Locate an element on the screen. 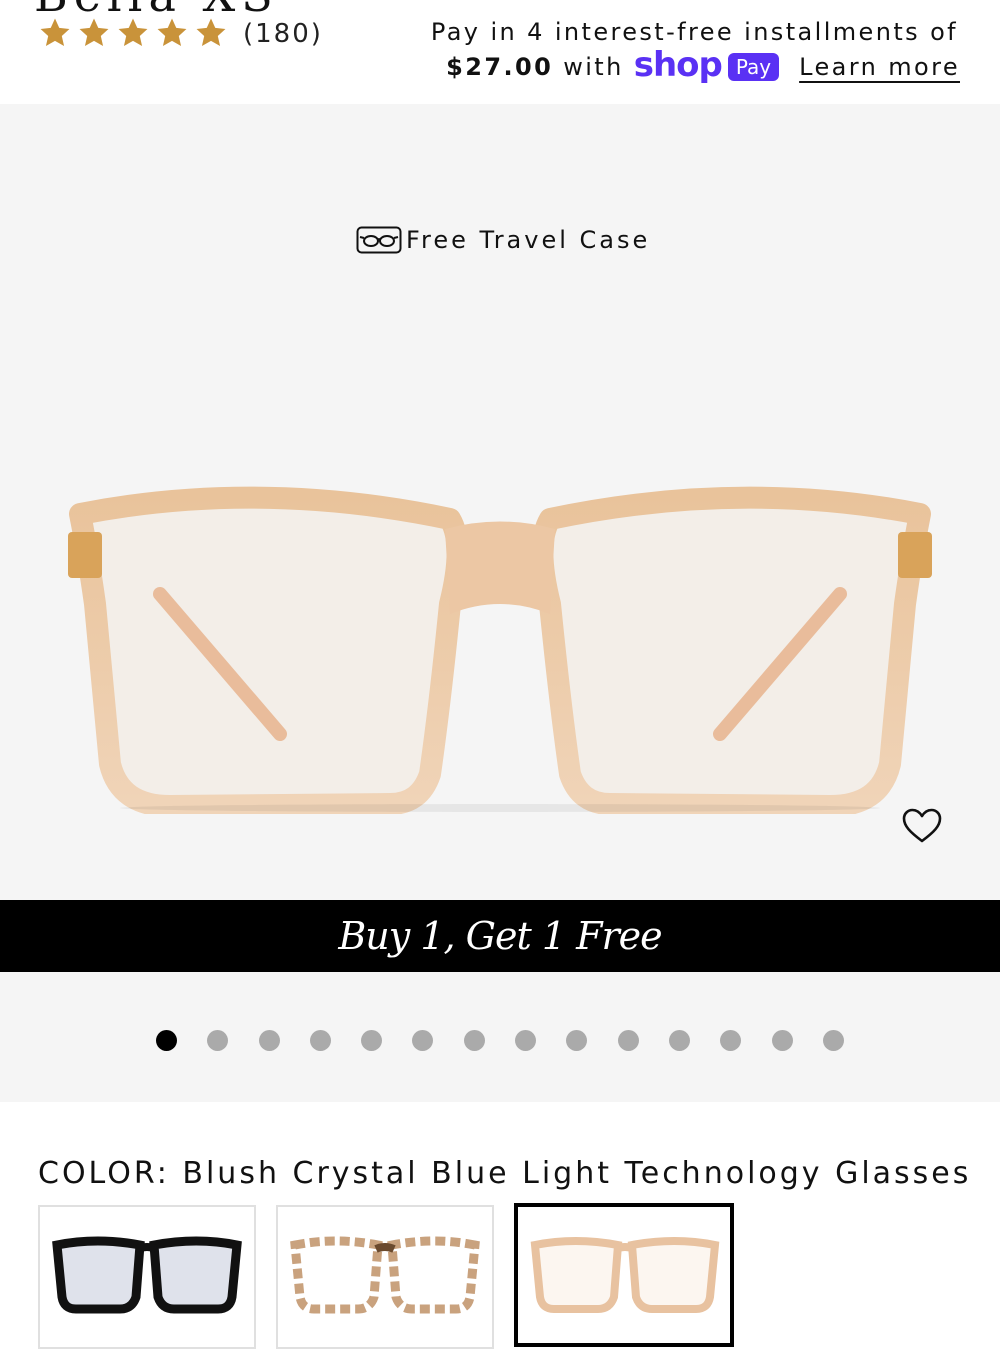  free-travel-case-text: Free Travel Case is located at coordinates (528, 240).